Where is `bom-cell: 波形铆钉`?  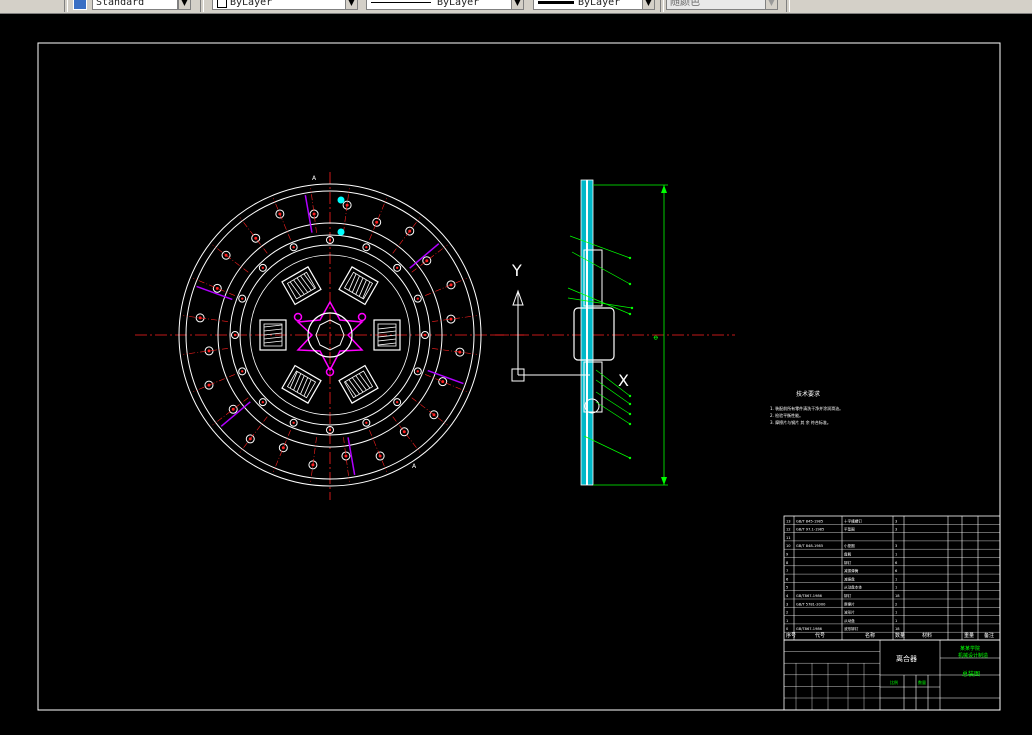 bom-cell: 波形铆钉 is located at coordinates (851, 628).